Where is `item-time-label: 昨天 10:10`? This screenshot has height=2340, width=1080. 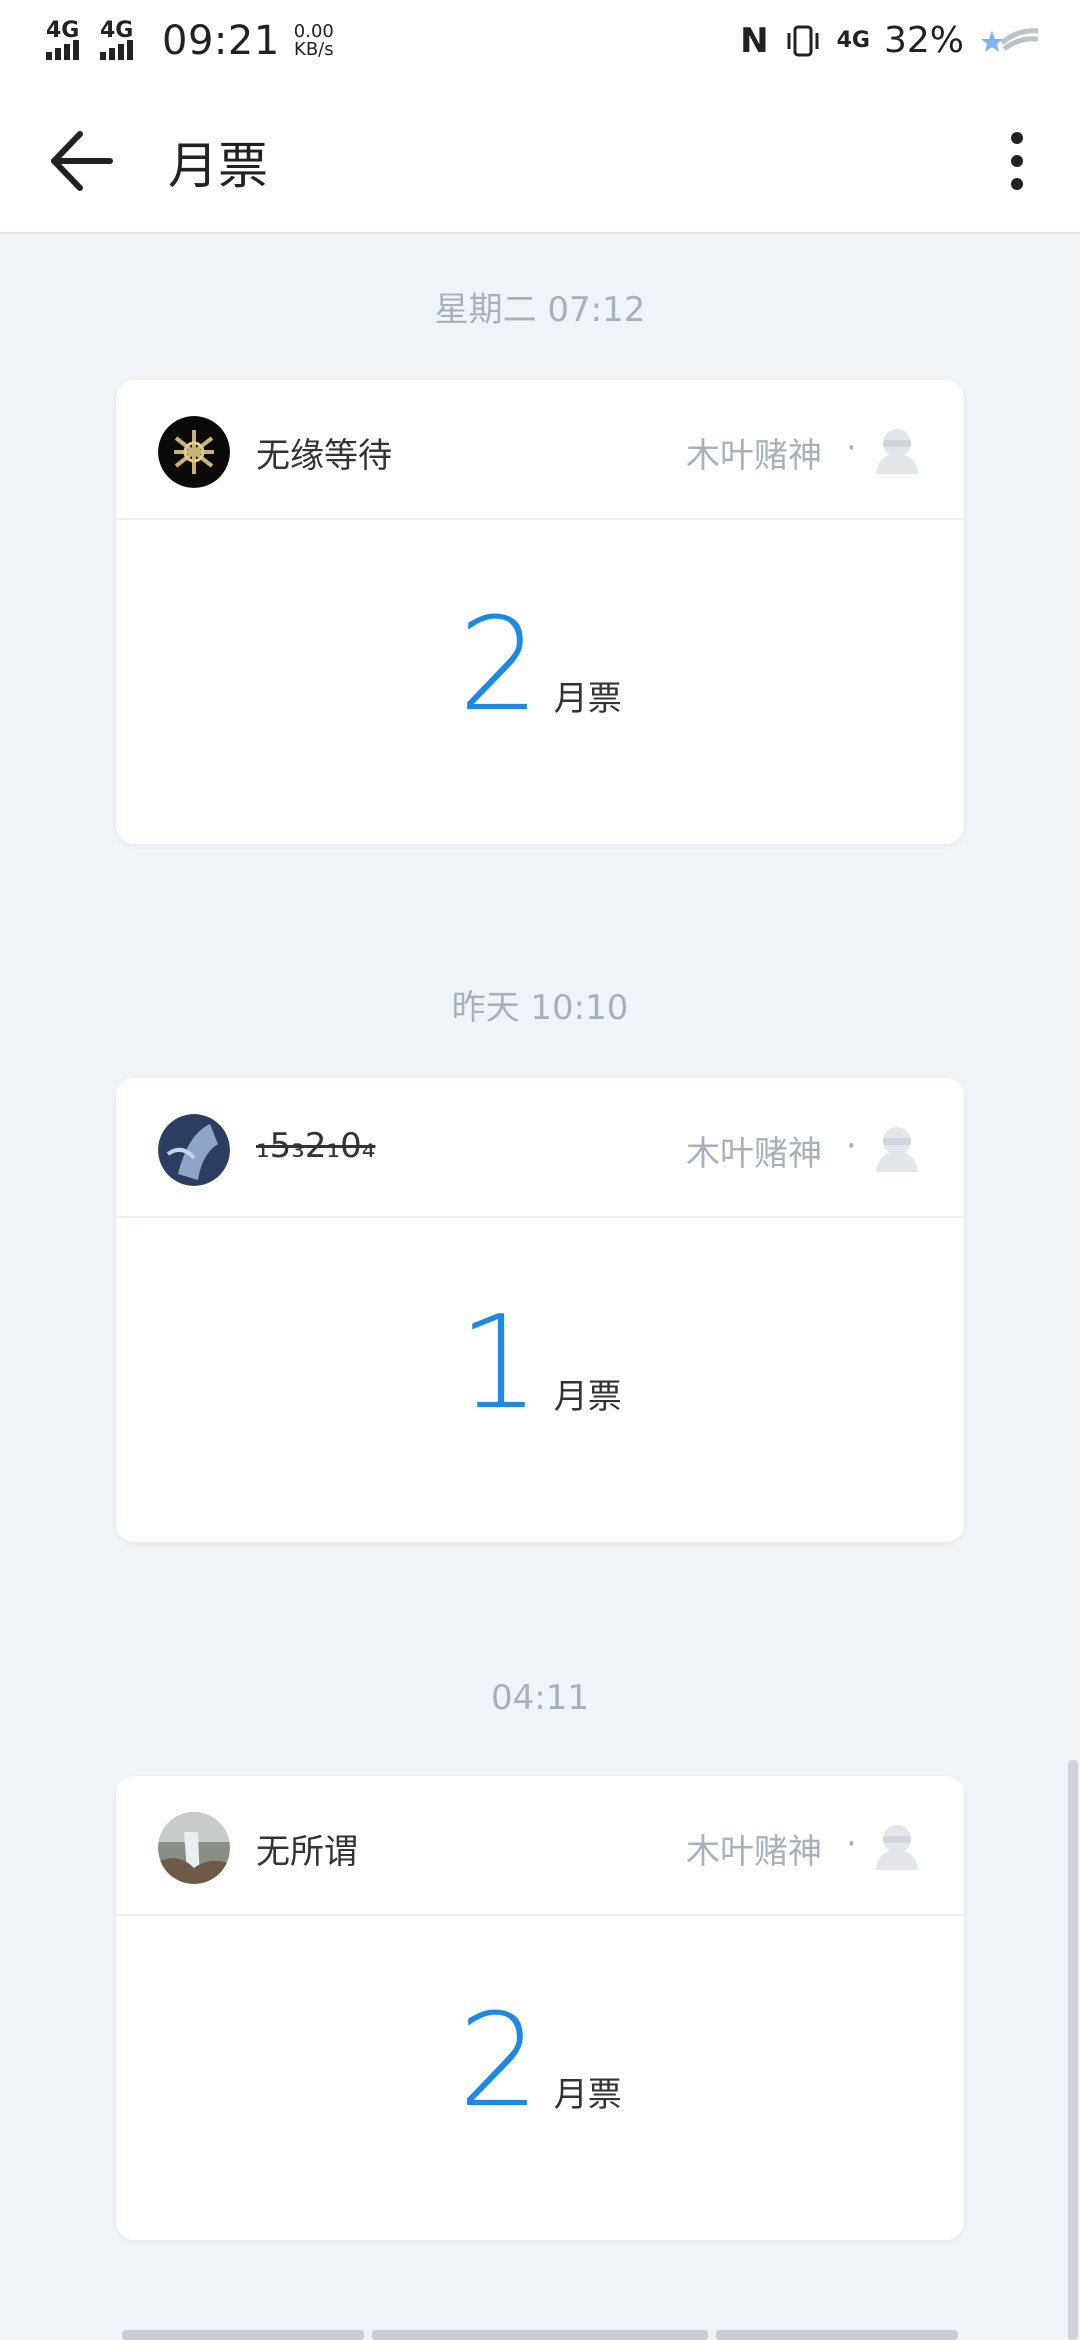 item-time-label: 昨天 10:10 is located at coordinates (540, 1008).